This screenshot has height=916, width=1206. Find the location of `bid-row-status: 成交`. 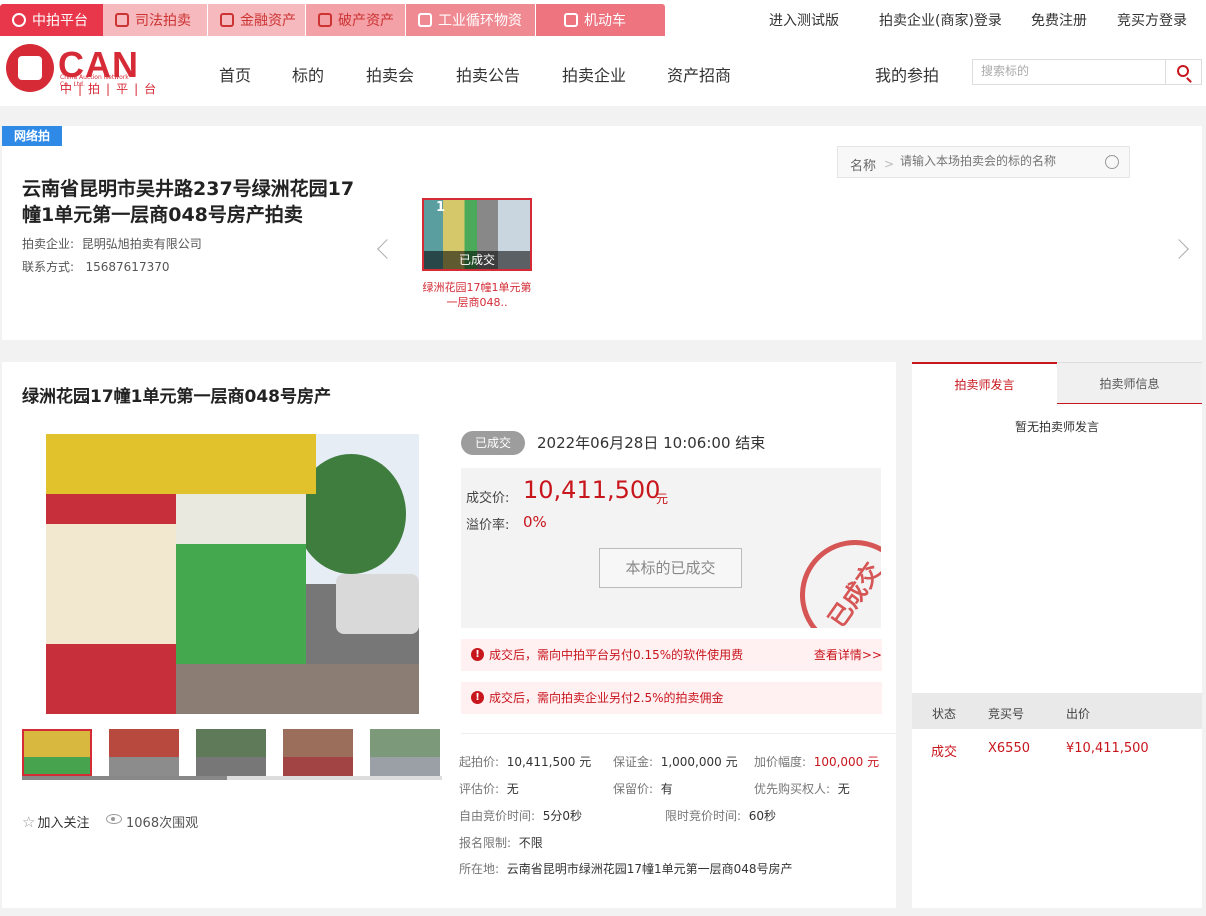

bid-row-status: 成交 is located at coordinates (944, 752).